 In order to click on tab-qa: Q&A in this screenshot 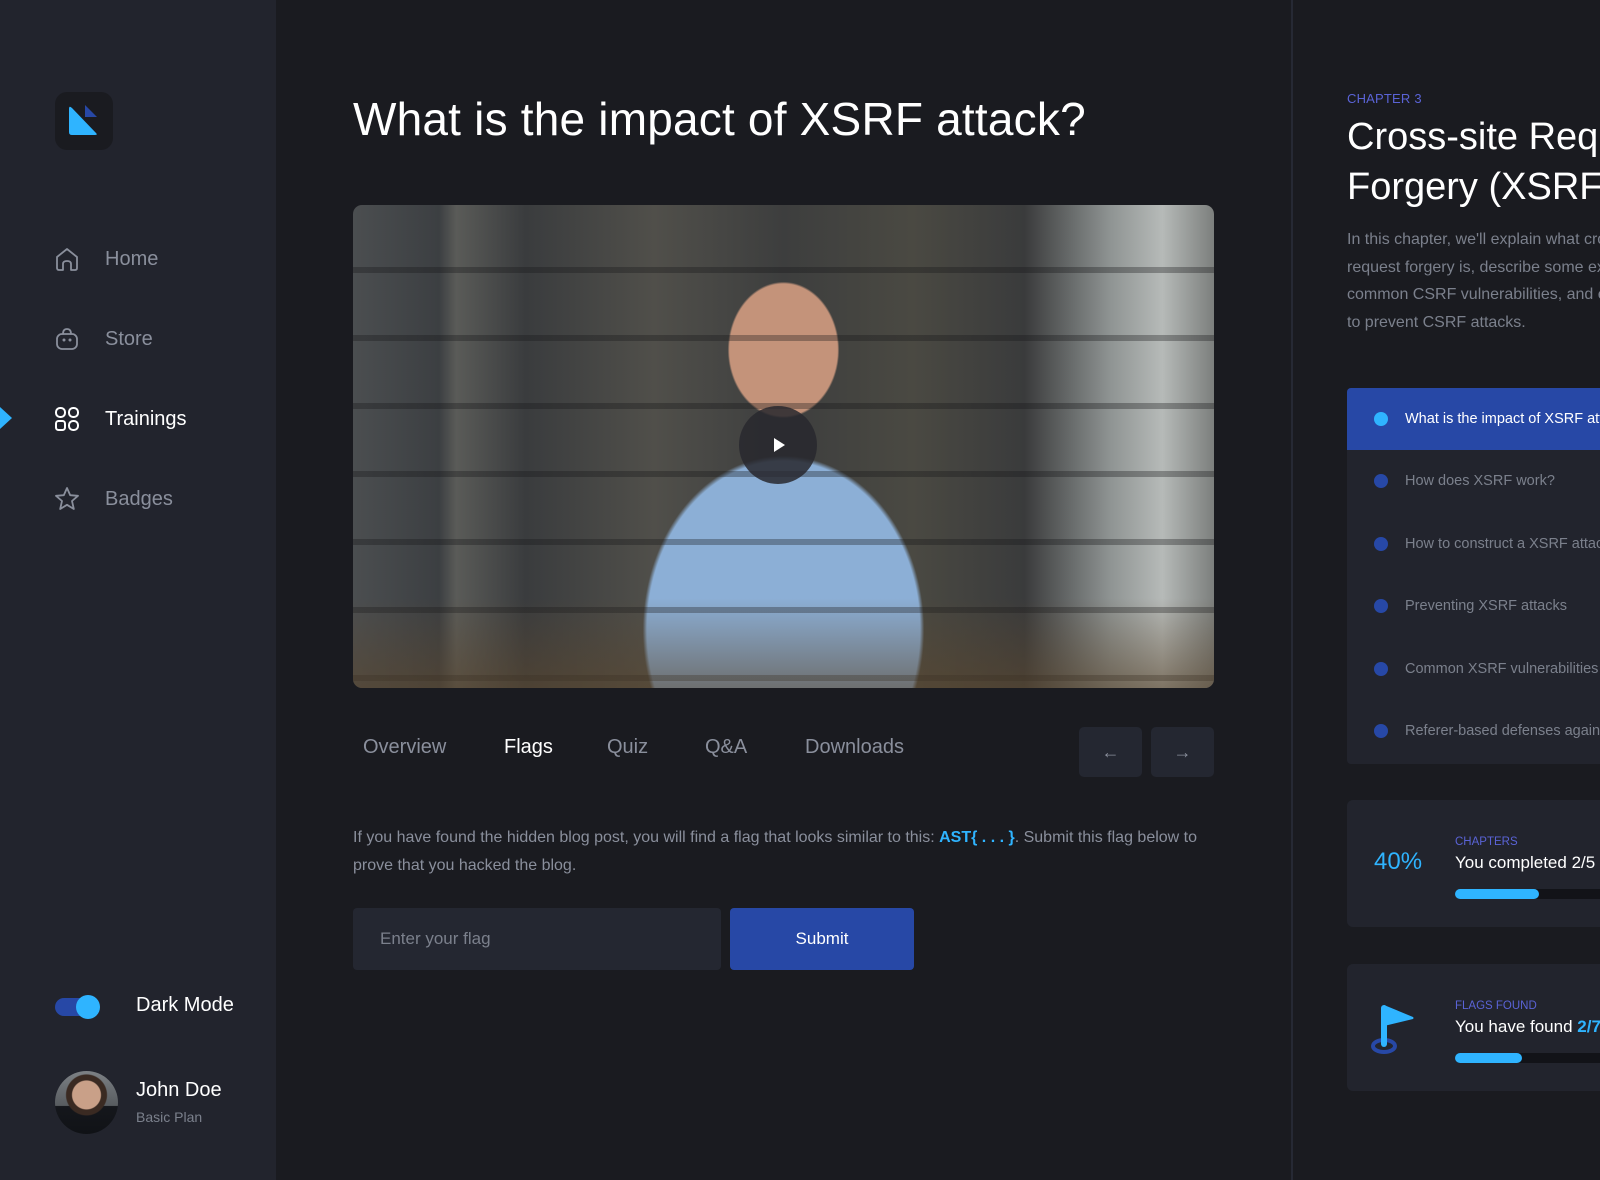, I will do `click(726, 747)`.